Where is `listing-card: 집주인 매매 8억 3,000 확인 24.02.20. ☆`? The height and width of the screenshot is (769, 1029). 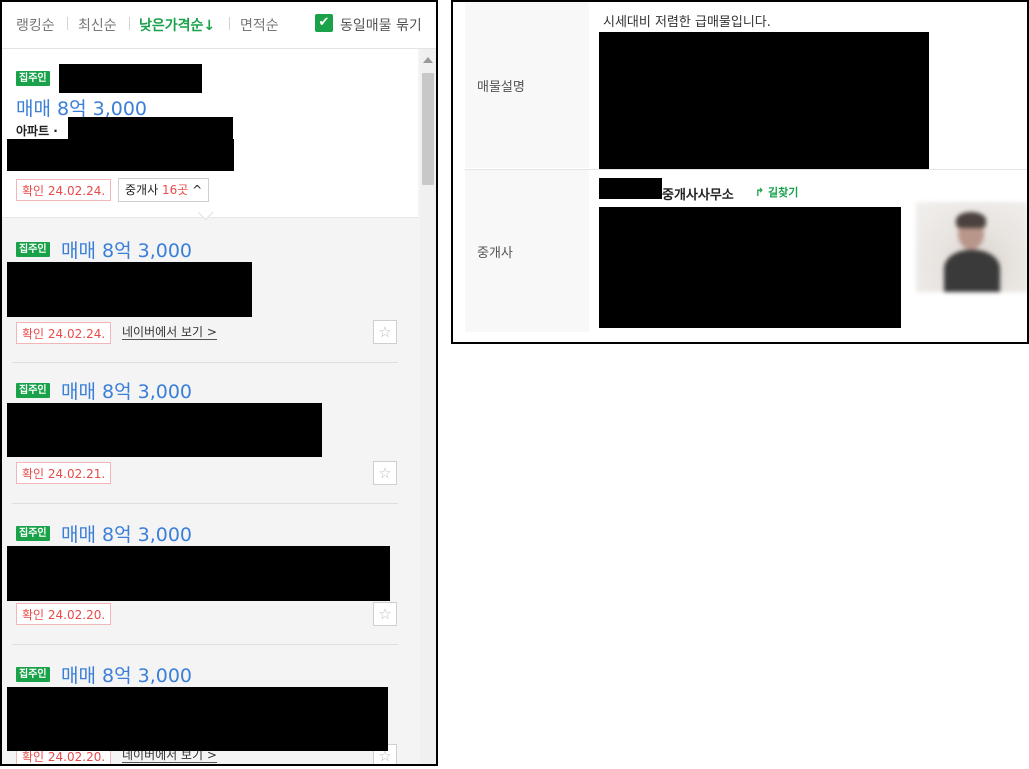 listing-card: 집주인 매매 8억 3,000 확인 24.02.20. ☆ is located at coordinates (210, 574).